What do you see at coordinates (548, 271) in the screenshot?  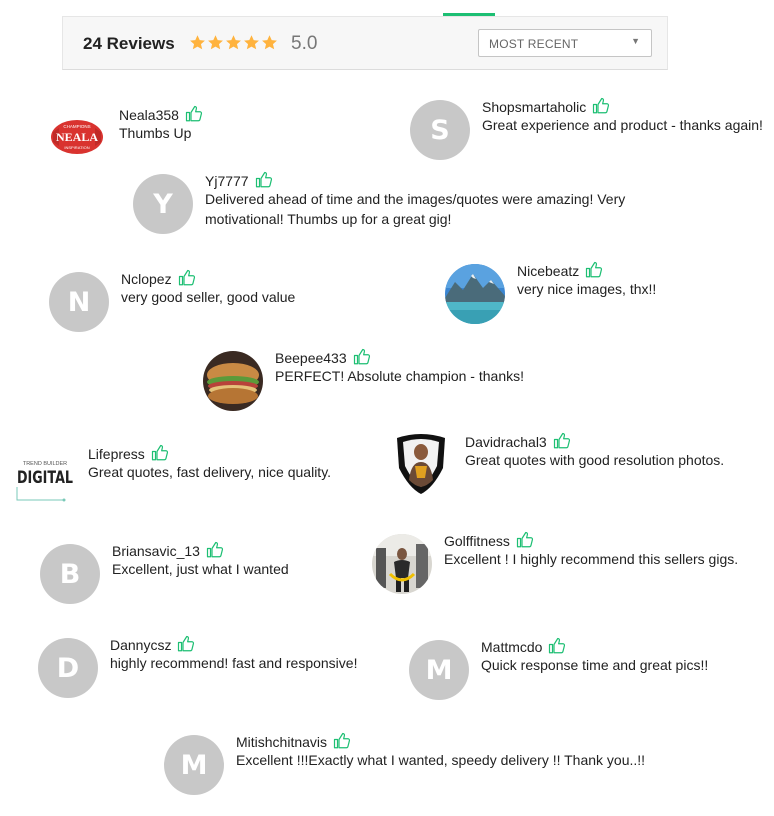 I see `username-text: Nicebeatz` at bounding box center [548, 271].